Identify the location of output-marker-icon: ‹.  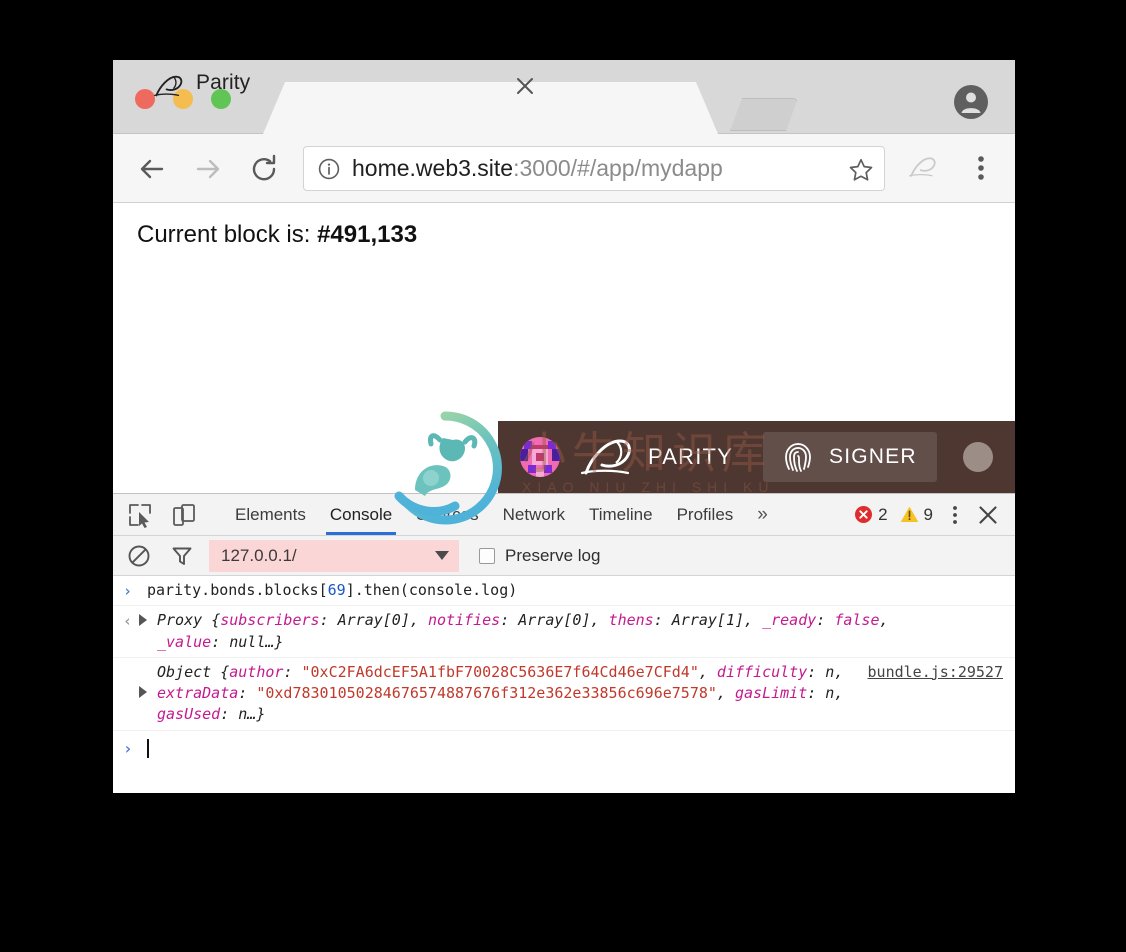
(128, 621).